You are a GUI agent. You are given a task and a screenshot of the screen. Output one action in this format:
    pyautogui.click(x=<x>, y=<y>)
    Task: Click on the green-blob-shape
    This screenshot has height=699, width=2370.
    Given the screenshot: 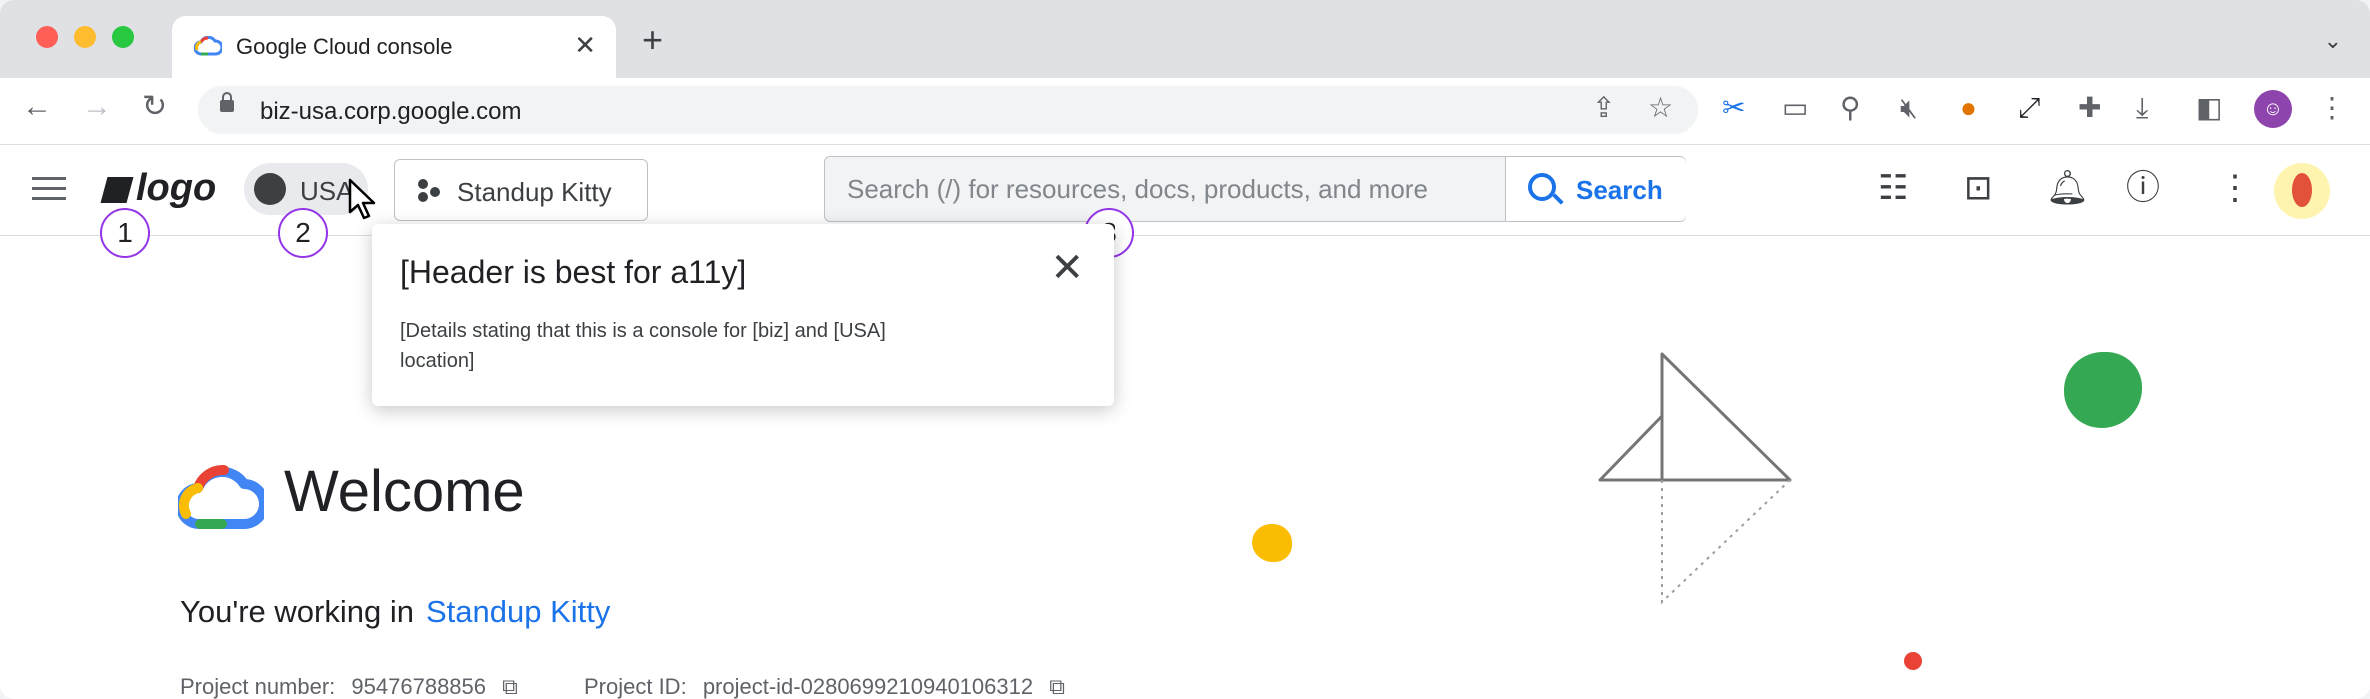 What is the action you would take?
    pyautogui.click(x=2103, y=390)
    